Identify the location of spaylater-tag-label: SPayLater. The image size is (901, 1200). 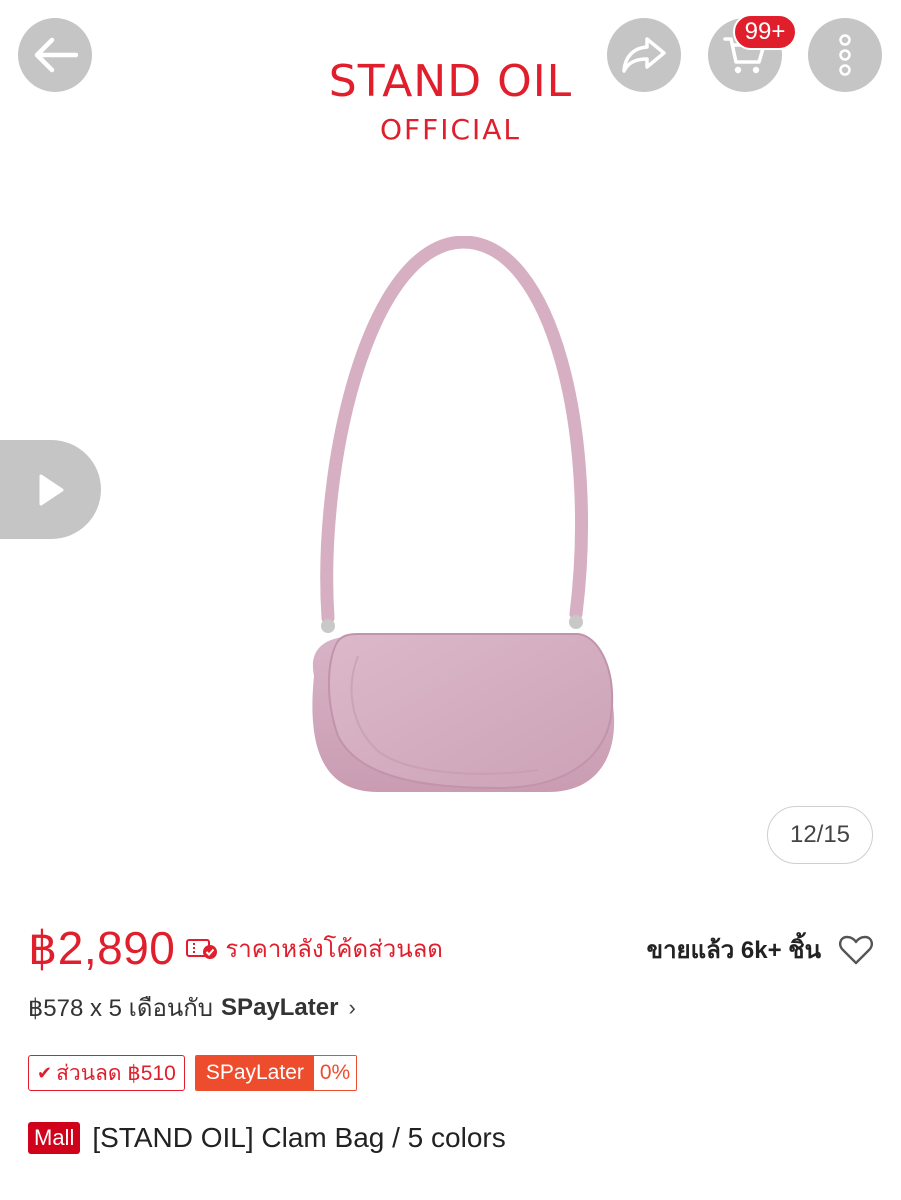
(254, 1073).